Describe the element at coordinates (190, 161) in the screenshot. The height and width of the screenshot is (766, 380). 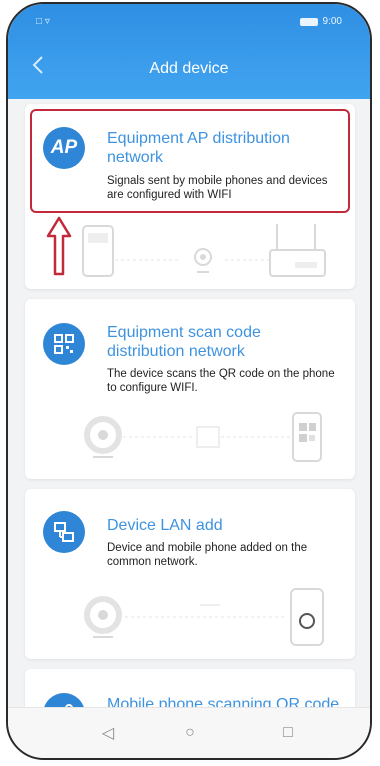
I see `highlight-frame` at that location.